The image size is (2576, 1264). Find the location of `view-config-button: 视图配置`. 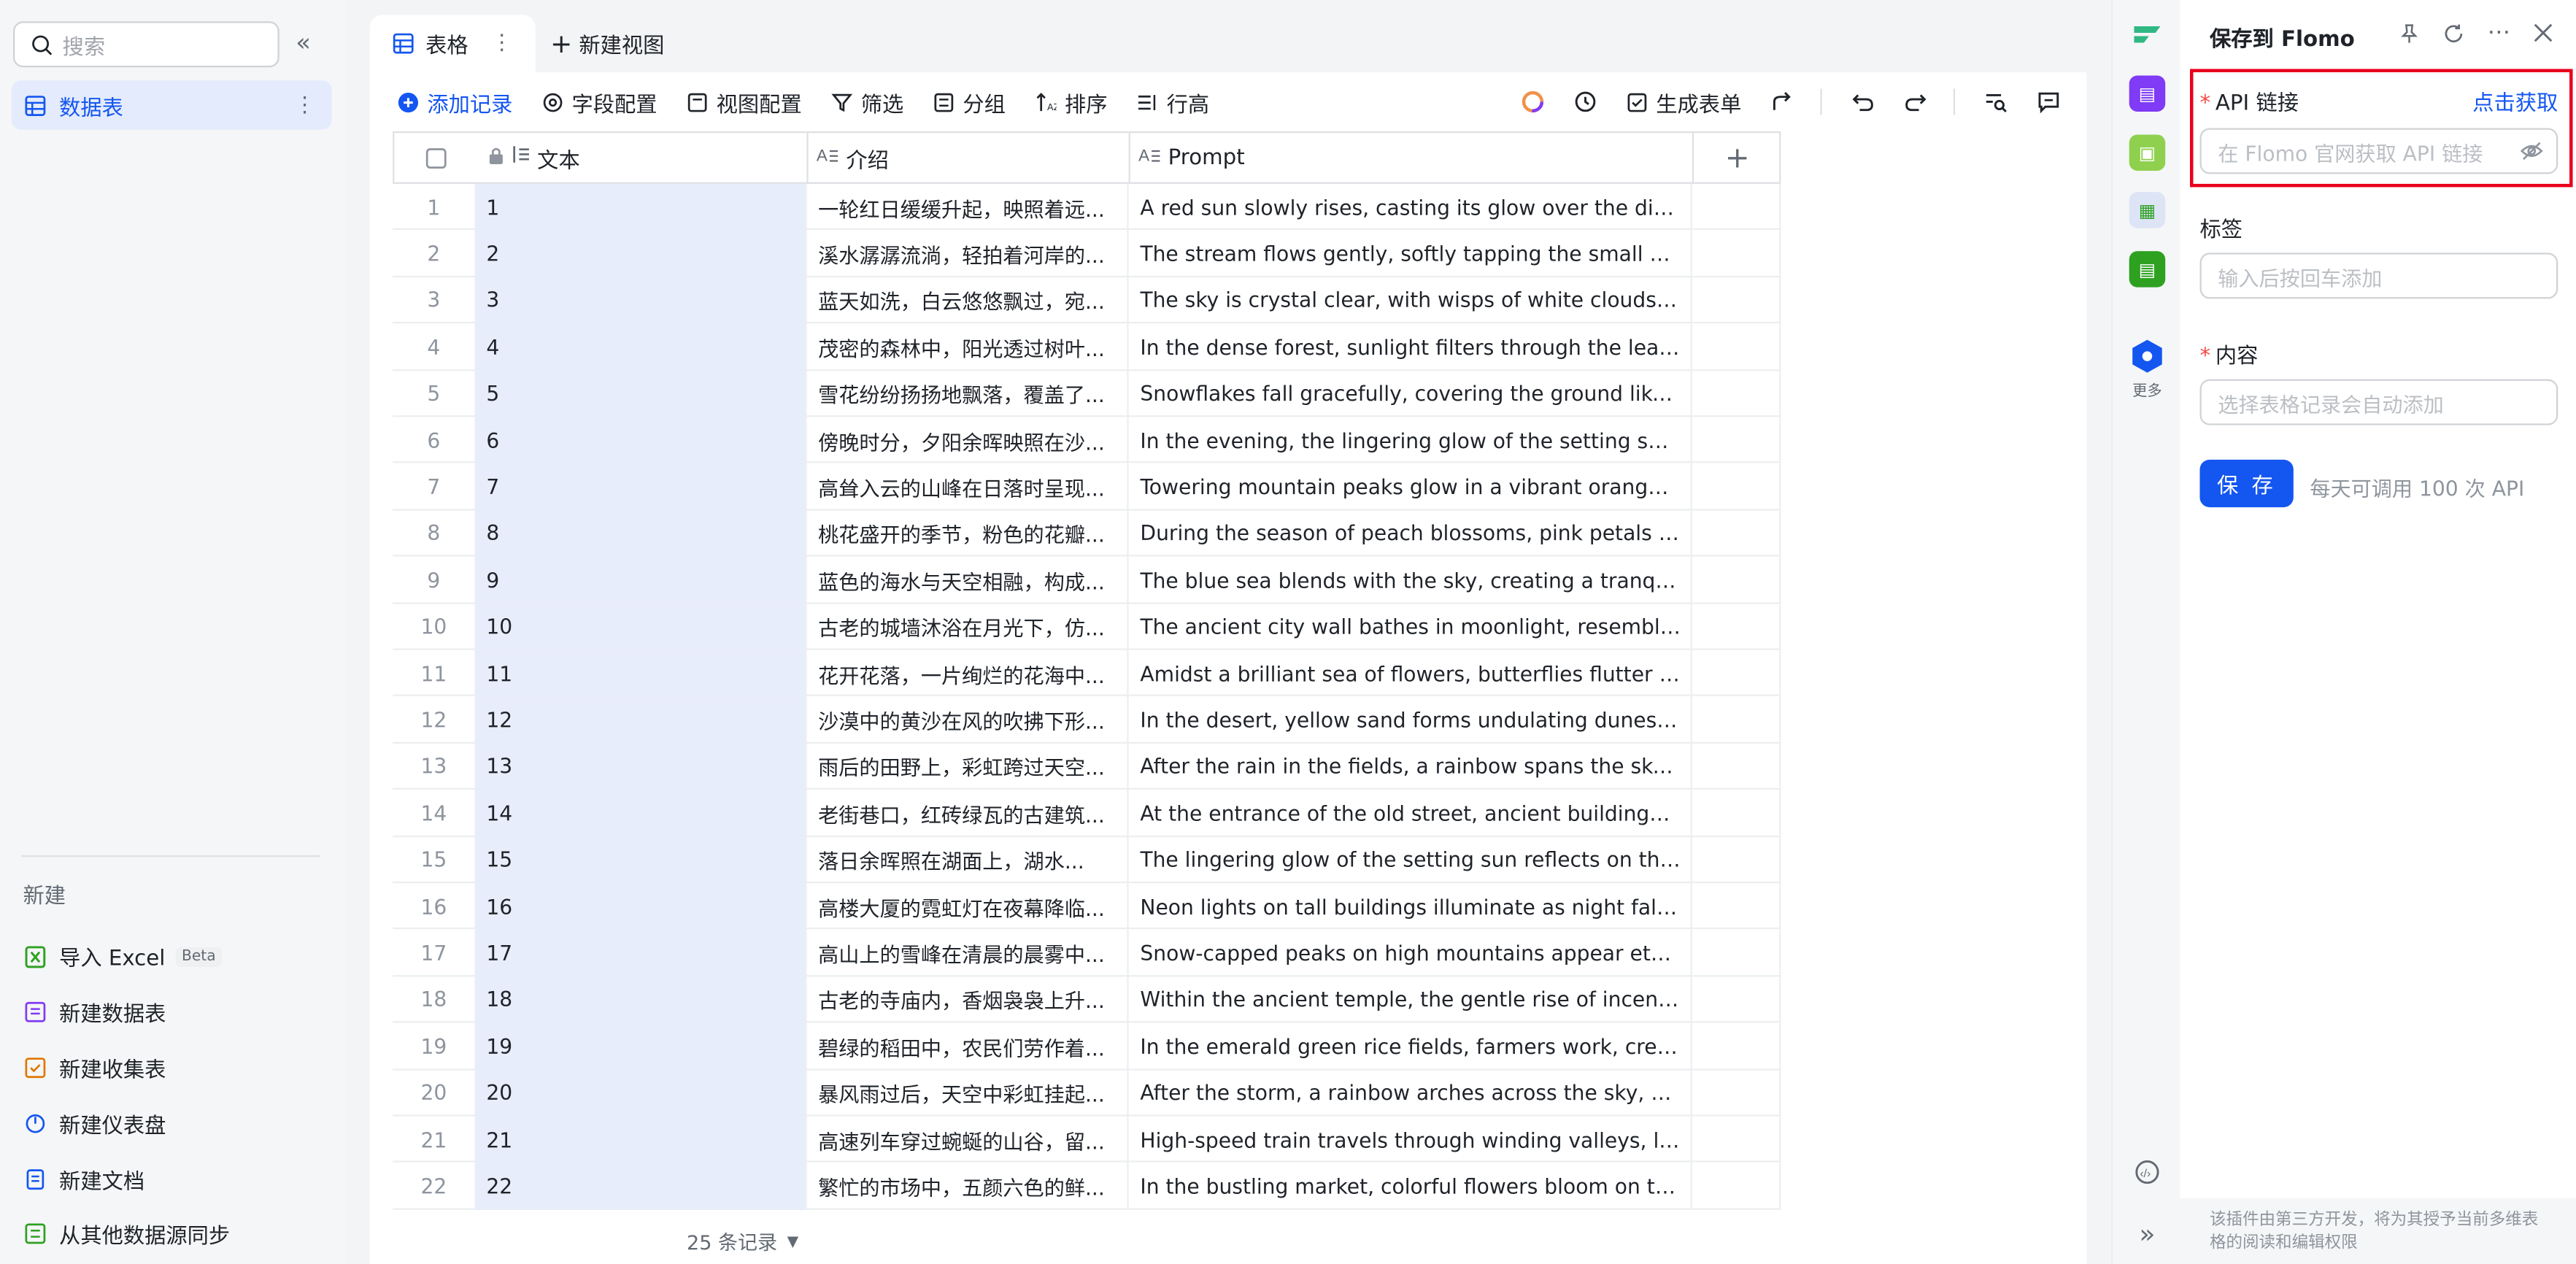

view-config-button: 视图配置 is located at coordinates (744, 101).